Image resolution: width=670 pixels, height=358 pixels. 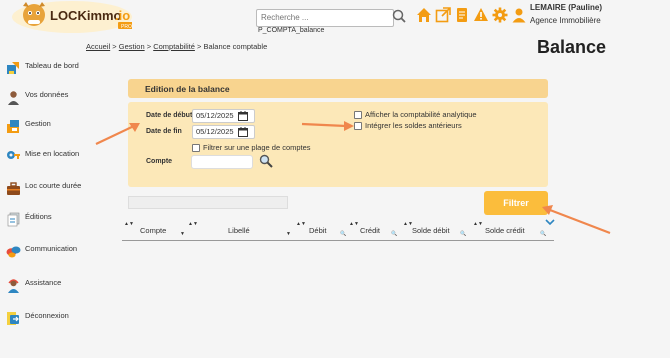 What do you see at coordinates (153, 230) in the screenshot?
I see `column-label: Compte` at bounding box center [153, 230].